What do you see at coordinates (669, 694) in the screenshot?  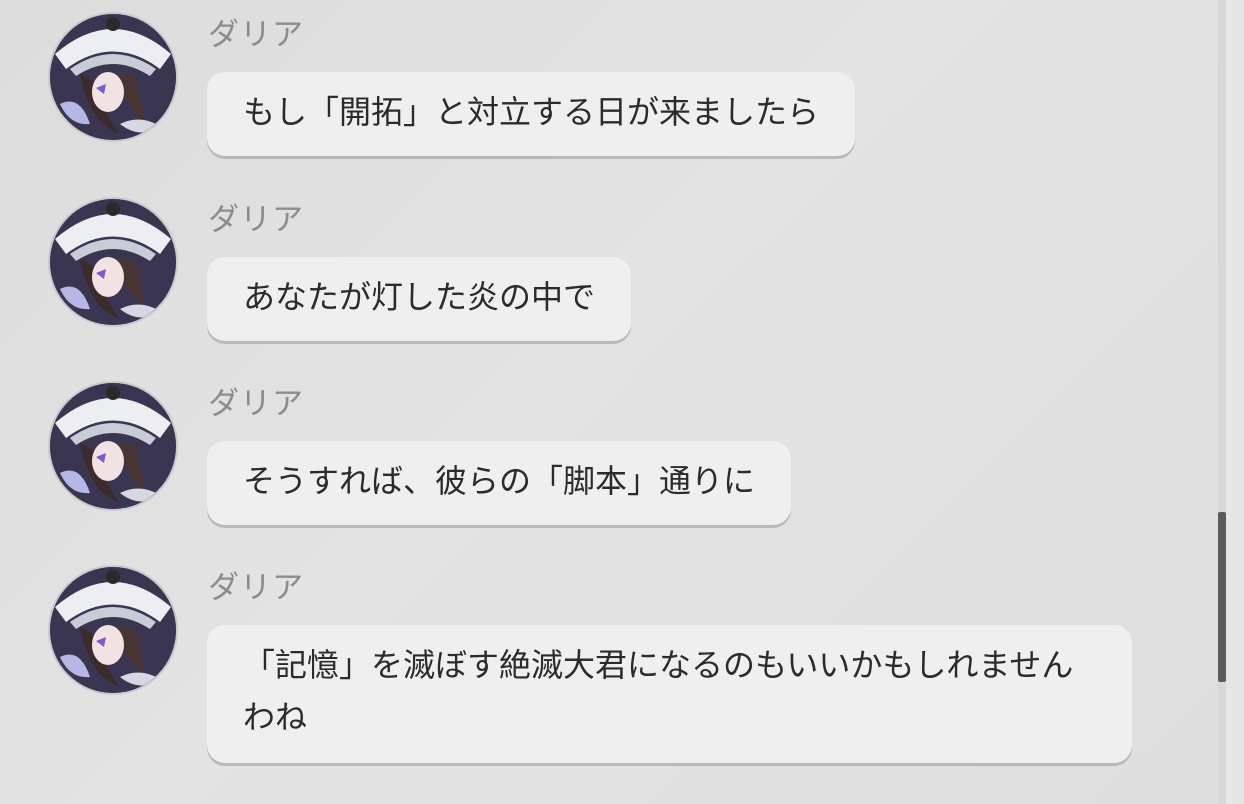 I see `message-bubble: 「記憶」を滅ぼす絶滅大君になるのもいいかもしれませんわね` at bounding box center [669, 694].